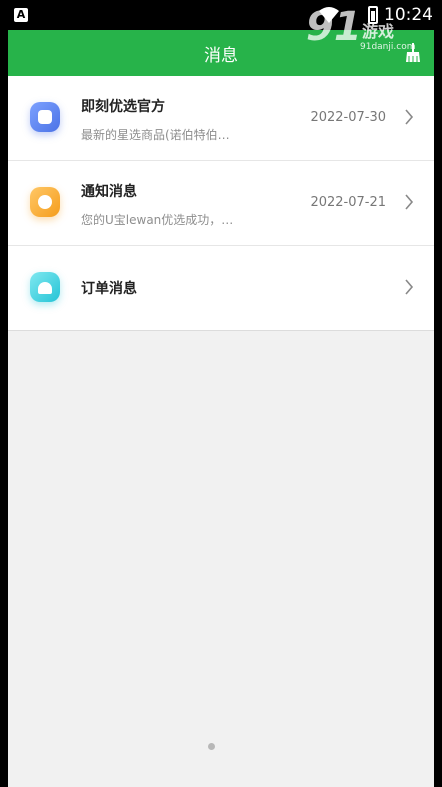  Describe the element at coordinates (45, 117) in the screenshot. I see `shopping-bag-icon` at that location.